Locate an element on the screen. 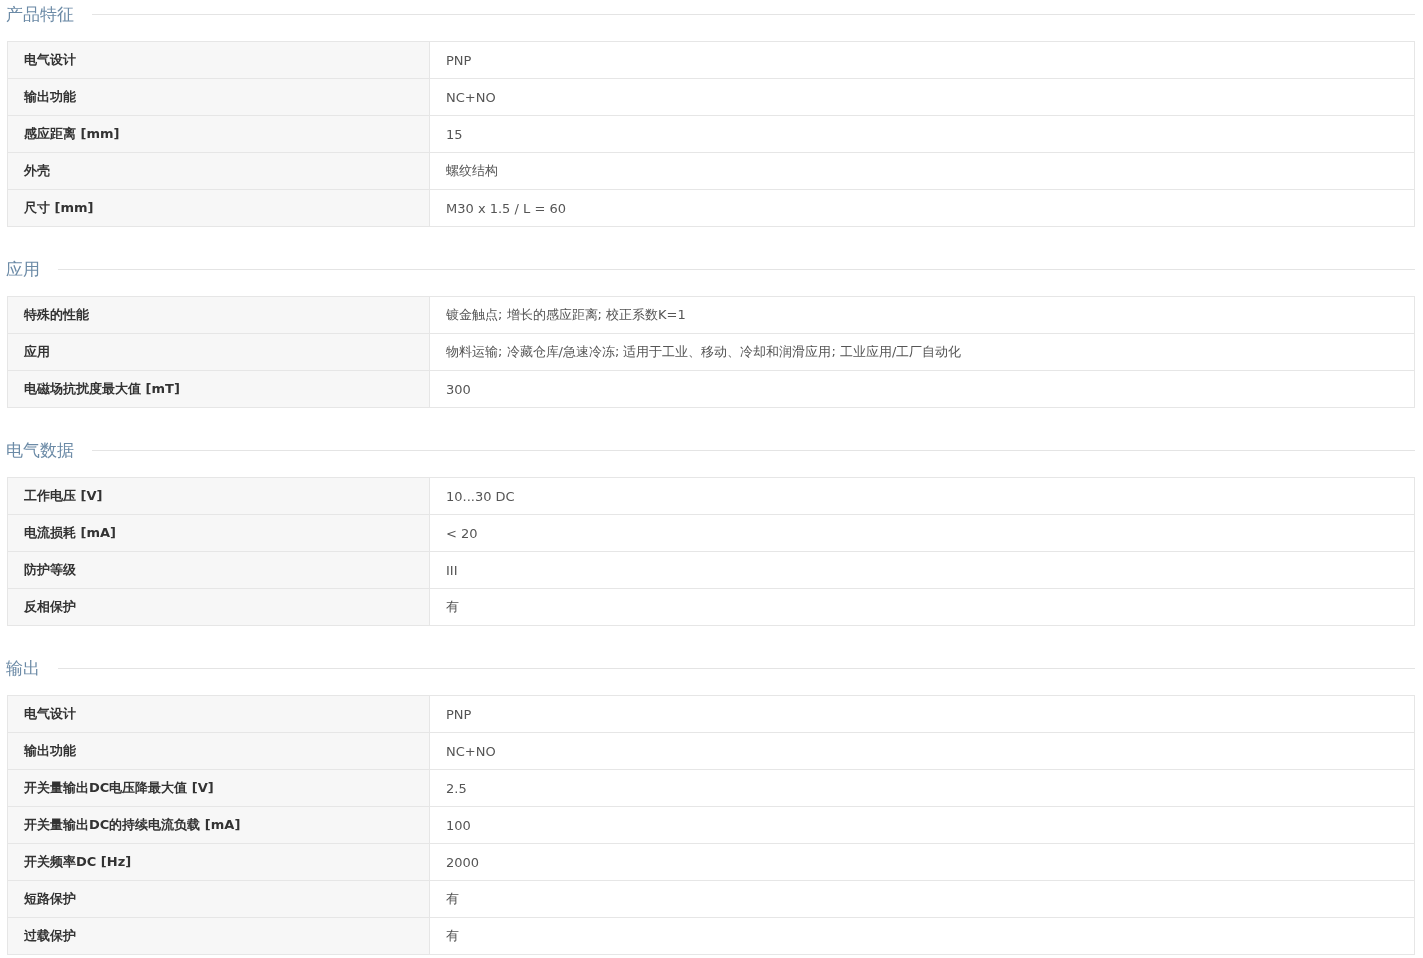  spec-label-cell: 短路保护 is located at coordinates (219, 899).